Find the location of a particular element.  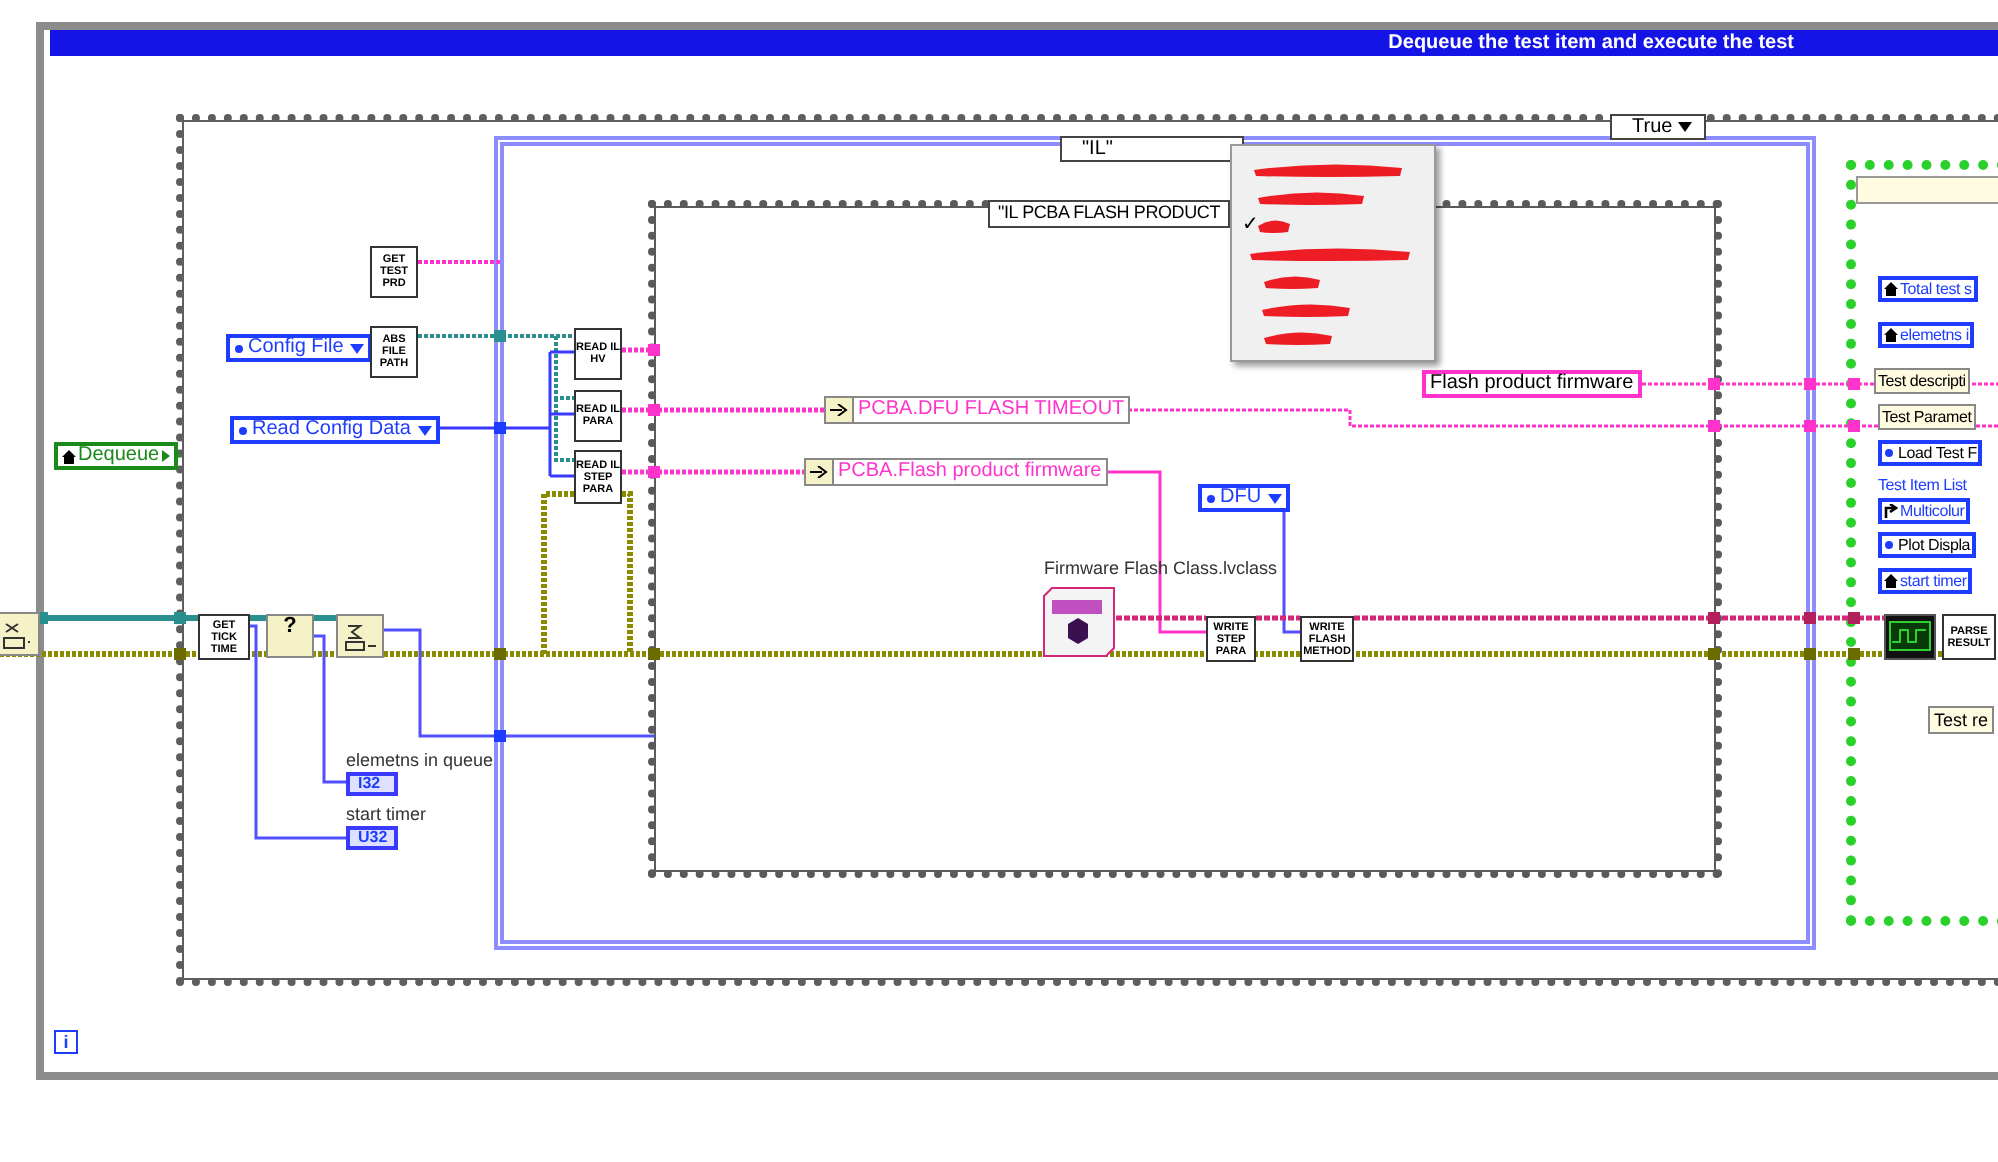

bundle-element: Test Paramet is located at coordinates (1927, 417).